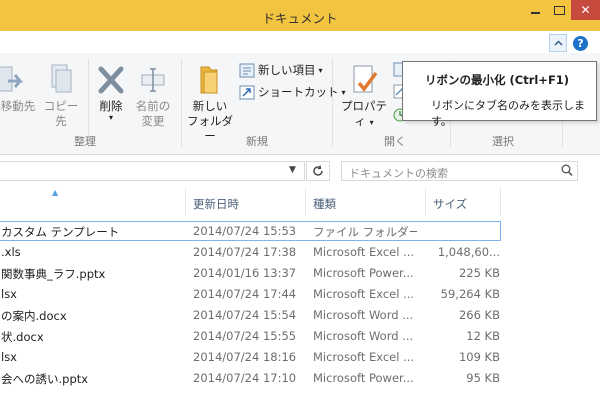  I want to click on delete-button: 削除 ▾, so click(111, 92).